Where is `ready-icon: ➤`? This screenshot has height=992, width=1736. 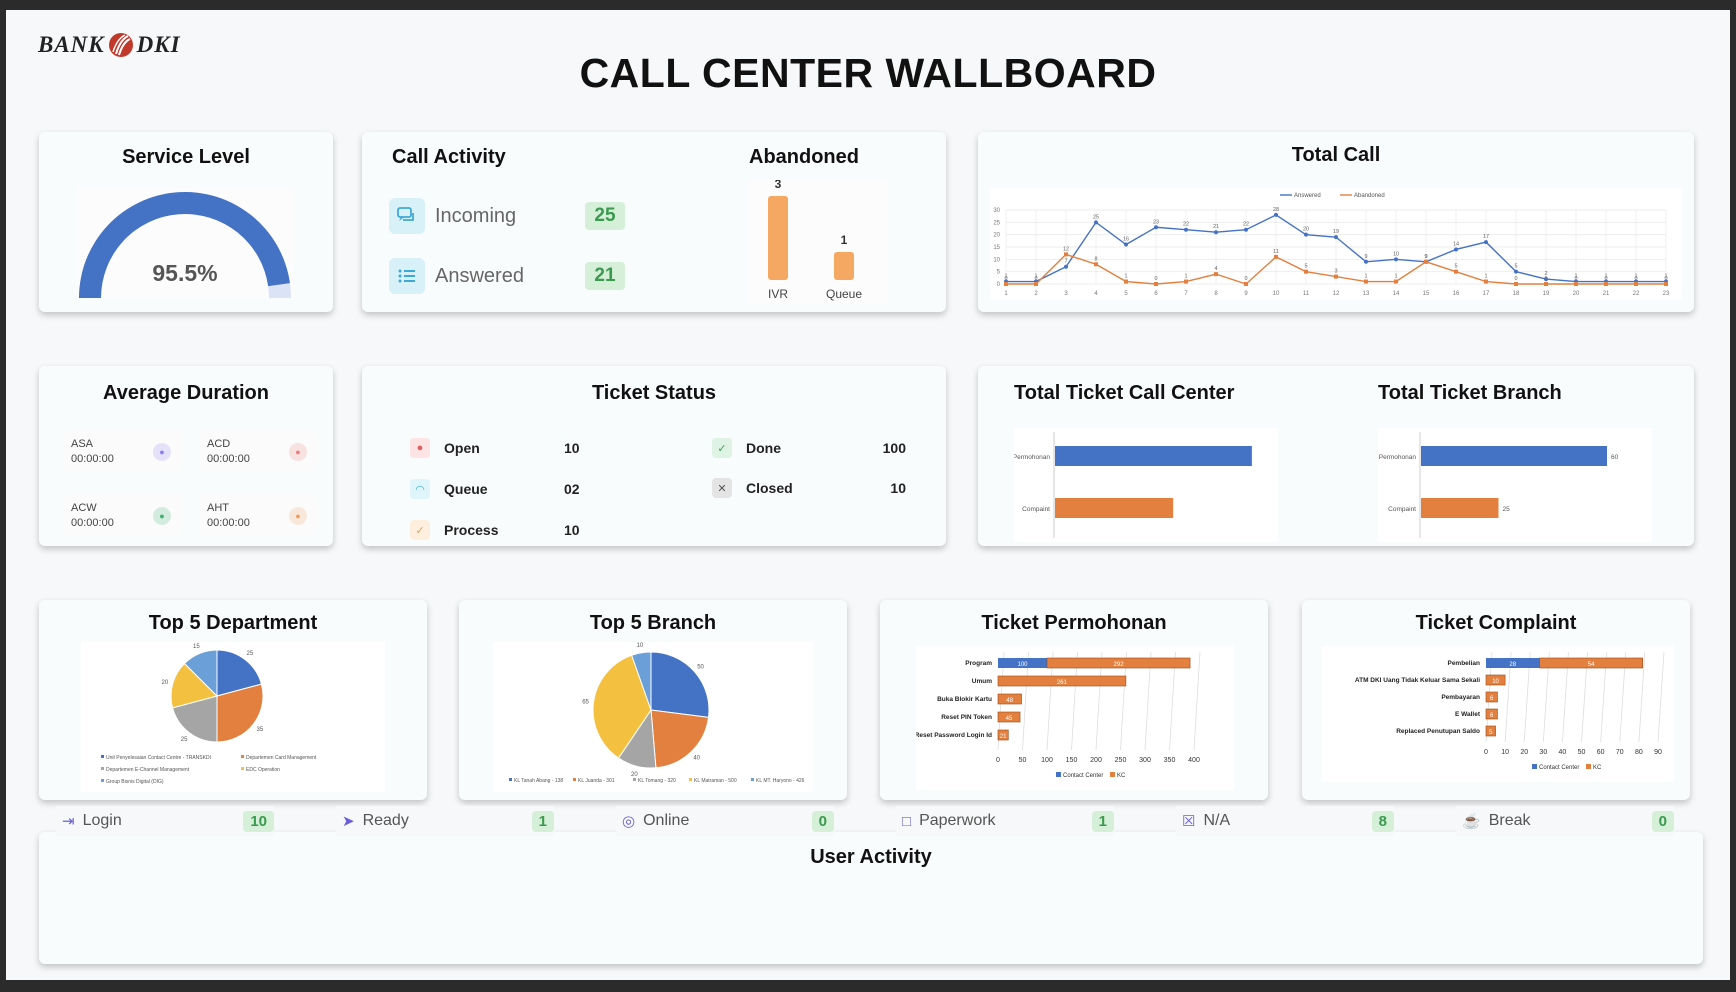 ready-icon: ➤ is located at coordinates (348, 821).